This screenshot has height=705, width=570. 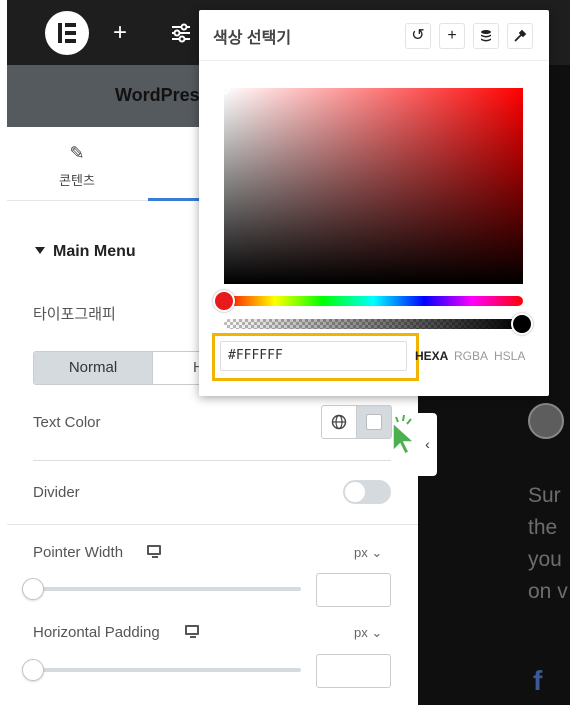 What do you see at coordinates (212, 524) in the screenshot?
I see `section-separator` at bounding box center [212, 524].